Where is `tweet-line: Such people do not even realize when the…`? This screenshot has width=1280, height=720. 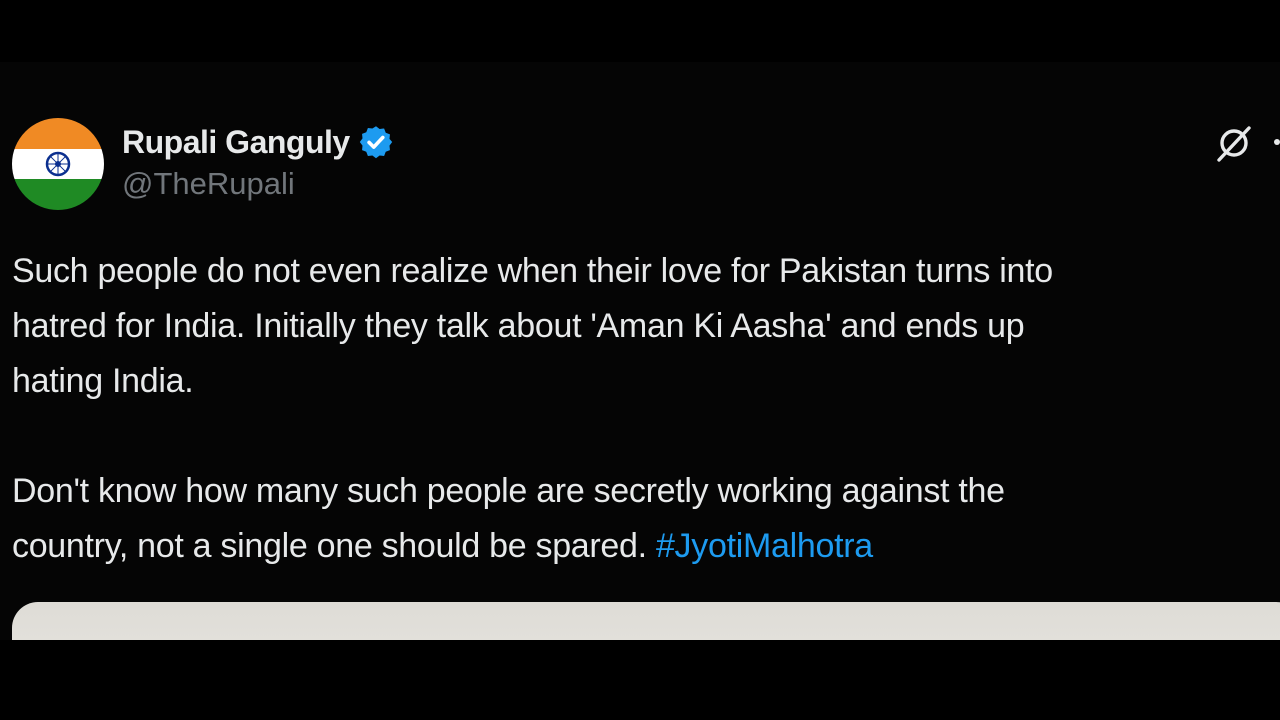
tweet-line: Such people do not even realize when the… is located at coordinates (532, 271).